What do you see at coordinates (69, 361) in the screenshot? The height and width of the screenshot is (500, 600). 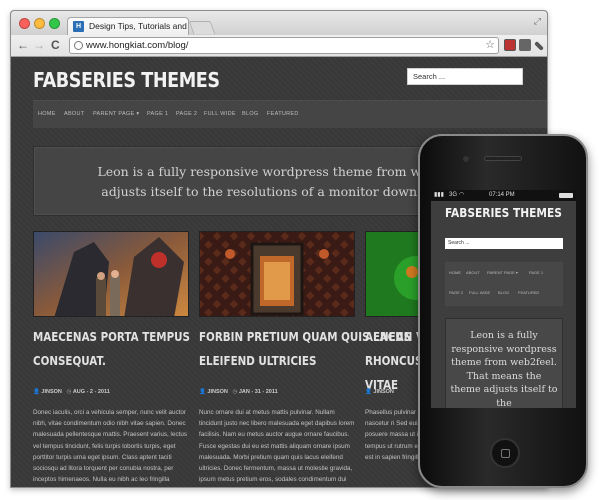 I see `post-title-line: CONSEQUAT.` at bounding box center [69, 361].